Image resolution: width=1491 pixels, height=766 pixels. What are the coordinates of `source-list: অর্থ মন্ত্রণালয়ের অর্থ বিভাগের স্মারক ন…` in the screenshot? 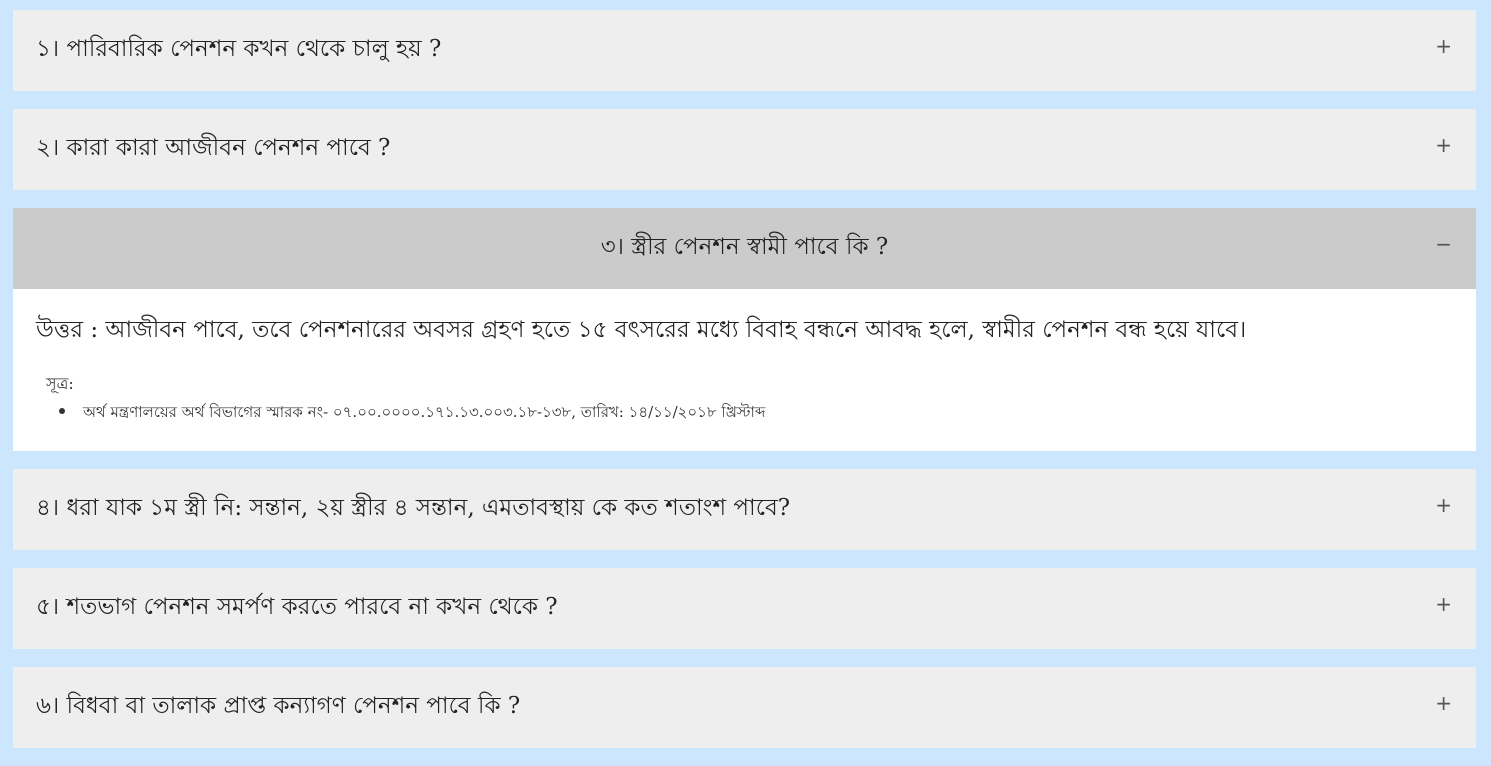 It's located at (412, 413).